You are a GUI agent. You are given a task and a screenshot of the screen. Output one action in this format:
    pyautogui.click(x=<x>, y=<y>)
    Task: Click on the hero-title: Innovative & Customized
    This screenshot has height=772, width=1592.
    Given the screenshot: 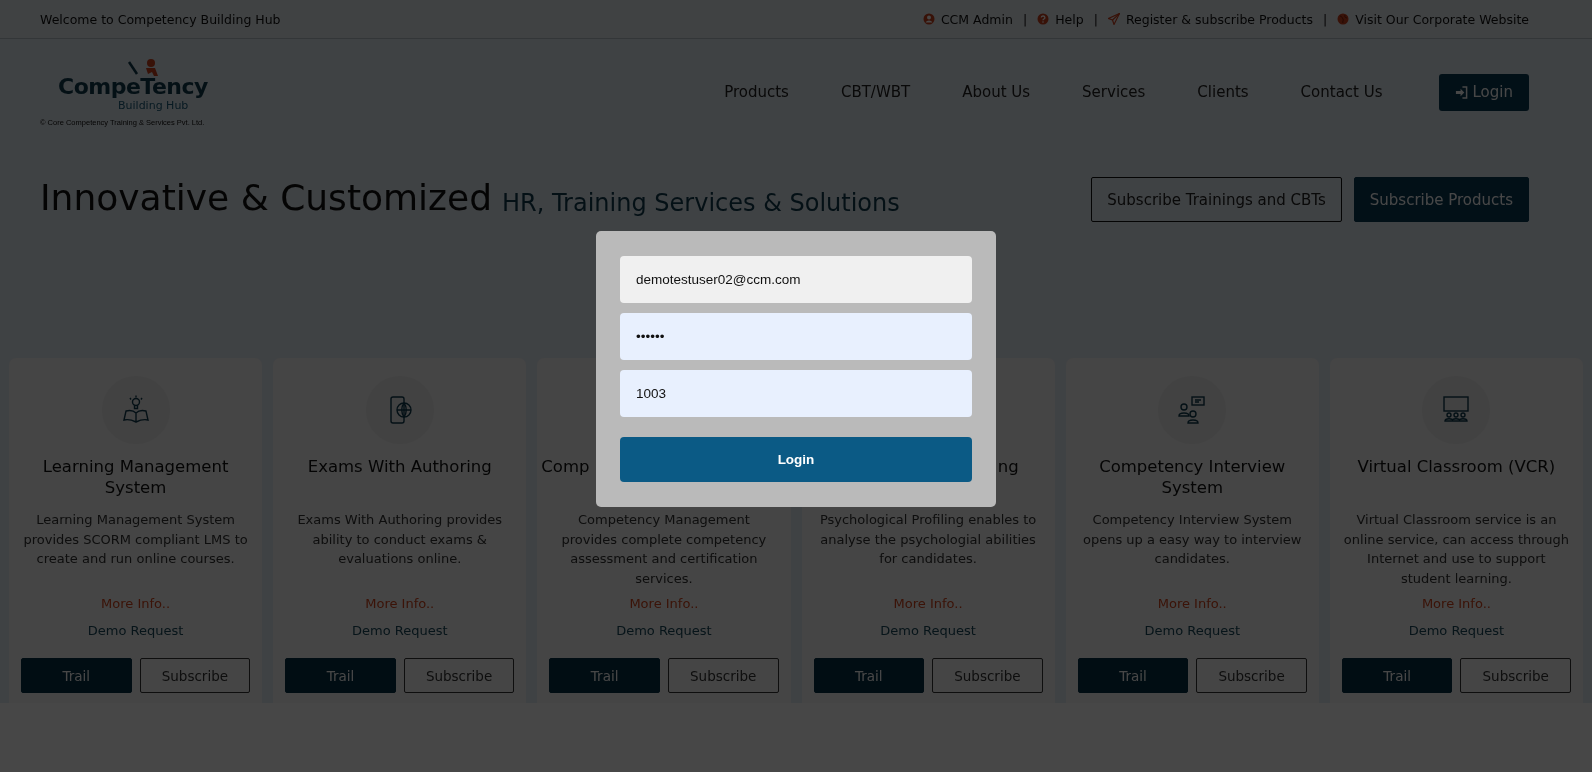 What is the action you would take?
    pyautogui.click(x=266, y=197)
    